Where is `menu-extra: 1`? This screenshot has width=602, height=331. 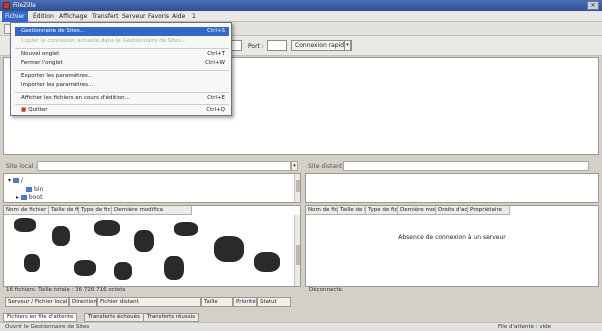 menu-extra: 1 is located at coordinates (194, 16).